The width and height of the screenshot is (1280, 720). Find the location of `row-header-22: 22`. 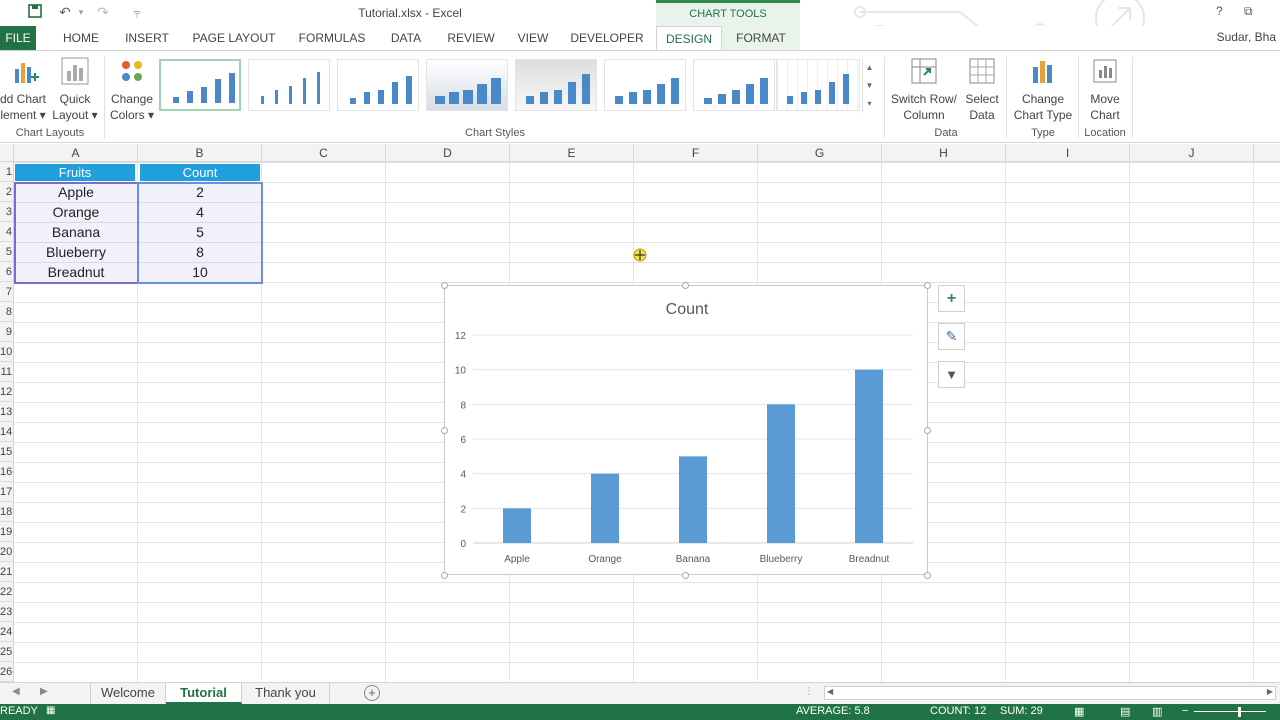

row-header-22: 22 is located at coordinates (6, 592).